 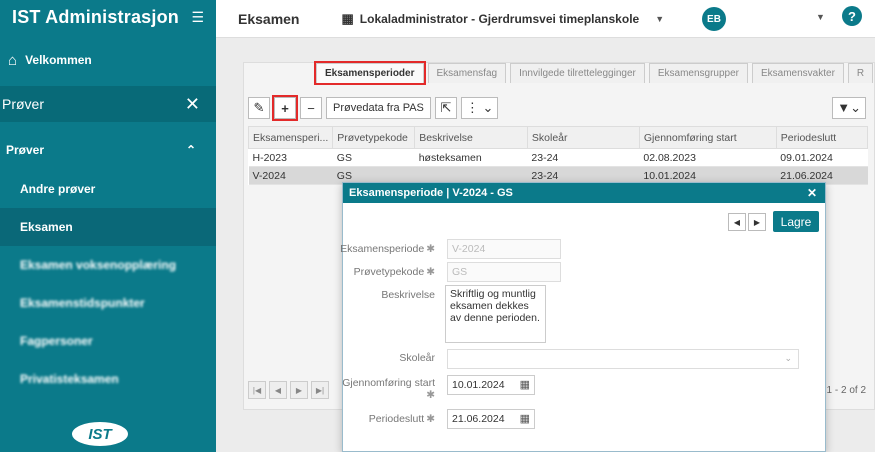 I want to click on table-cell: 23-24, so click(x=583, y=157).